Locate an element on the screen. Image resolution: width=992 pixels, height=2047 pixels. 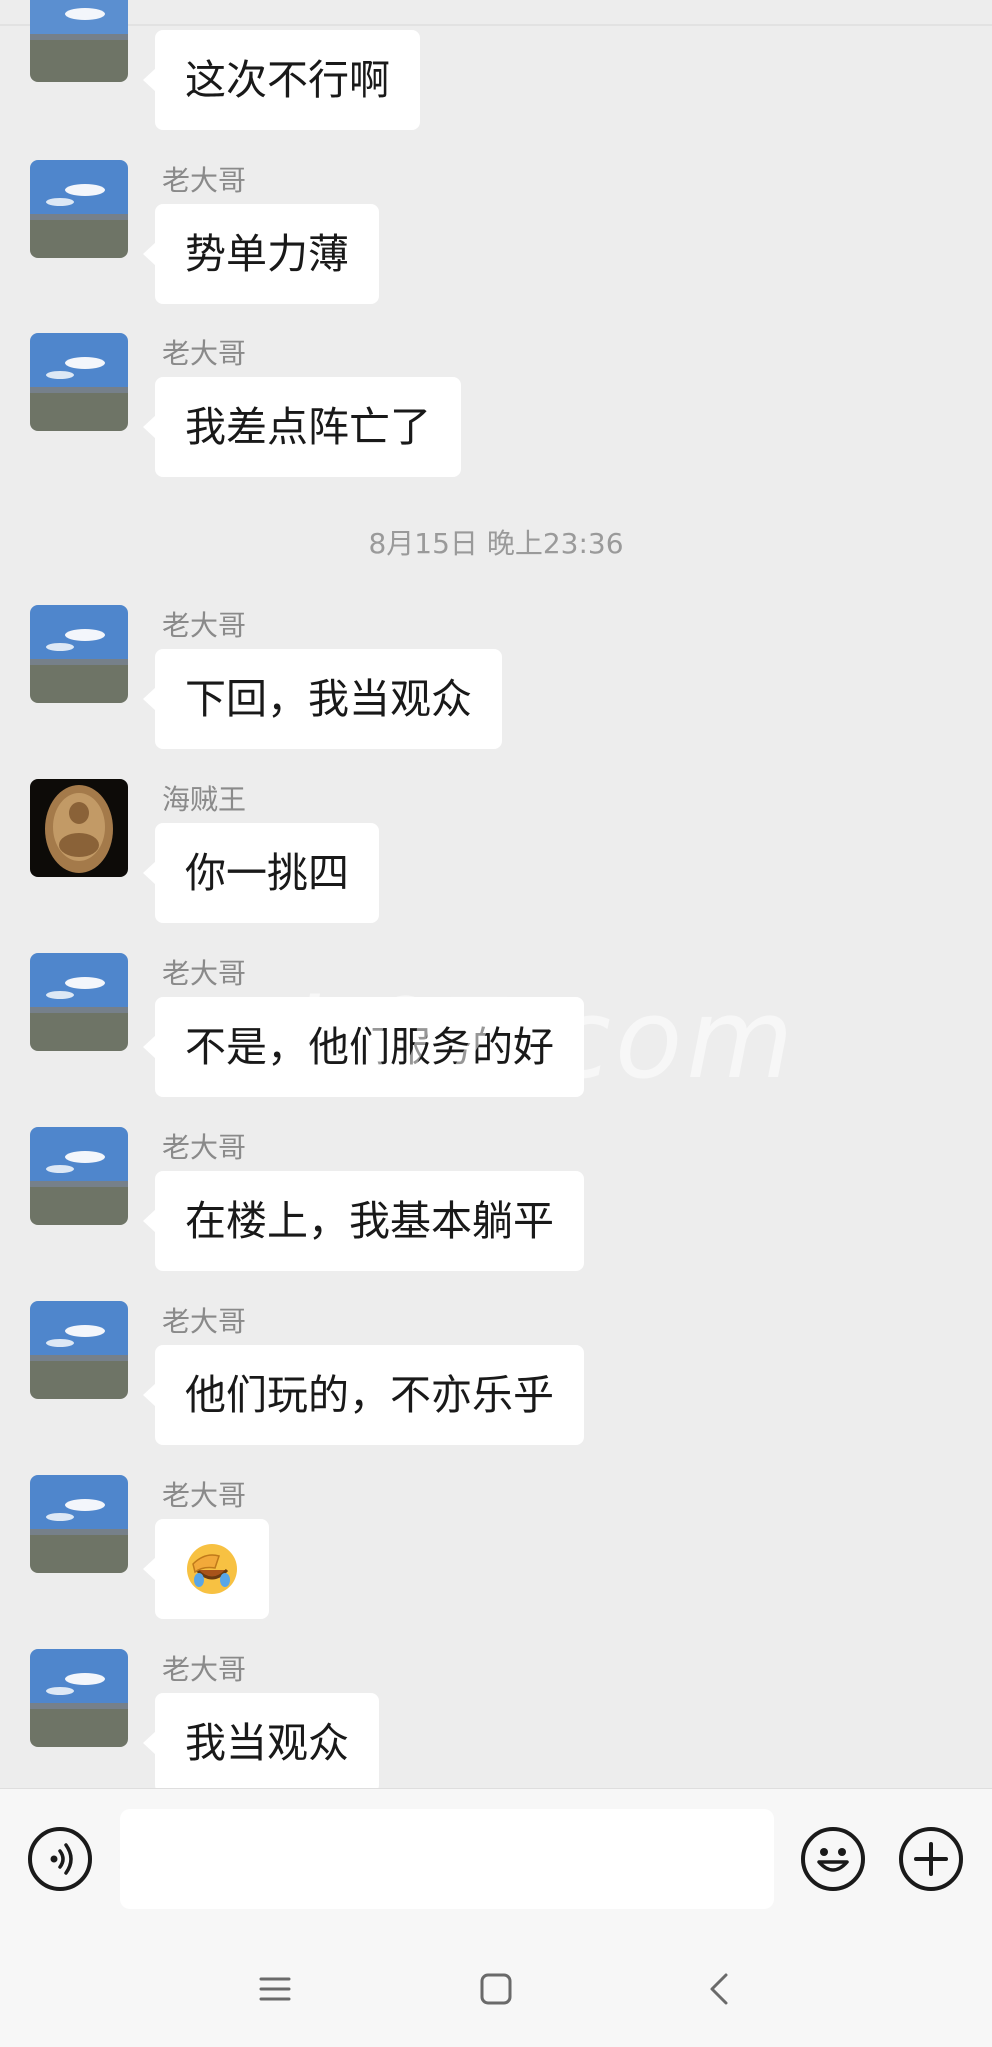
message-bubble: 我当观众 is located at coordinates (261, 1740).